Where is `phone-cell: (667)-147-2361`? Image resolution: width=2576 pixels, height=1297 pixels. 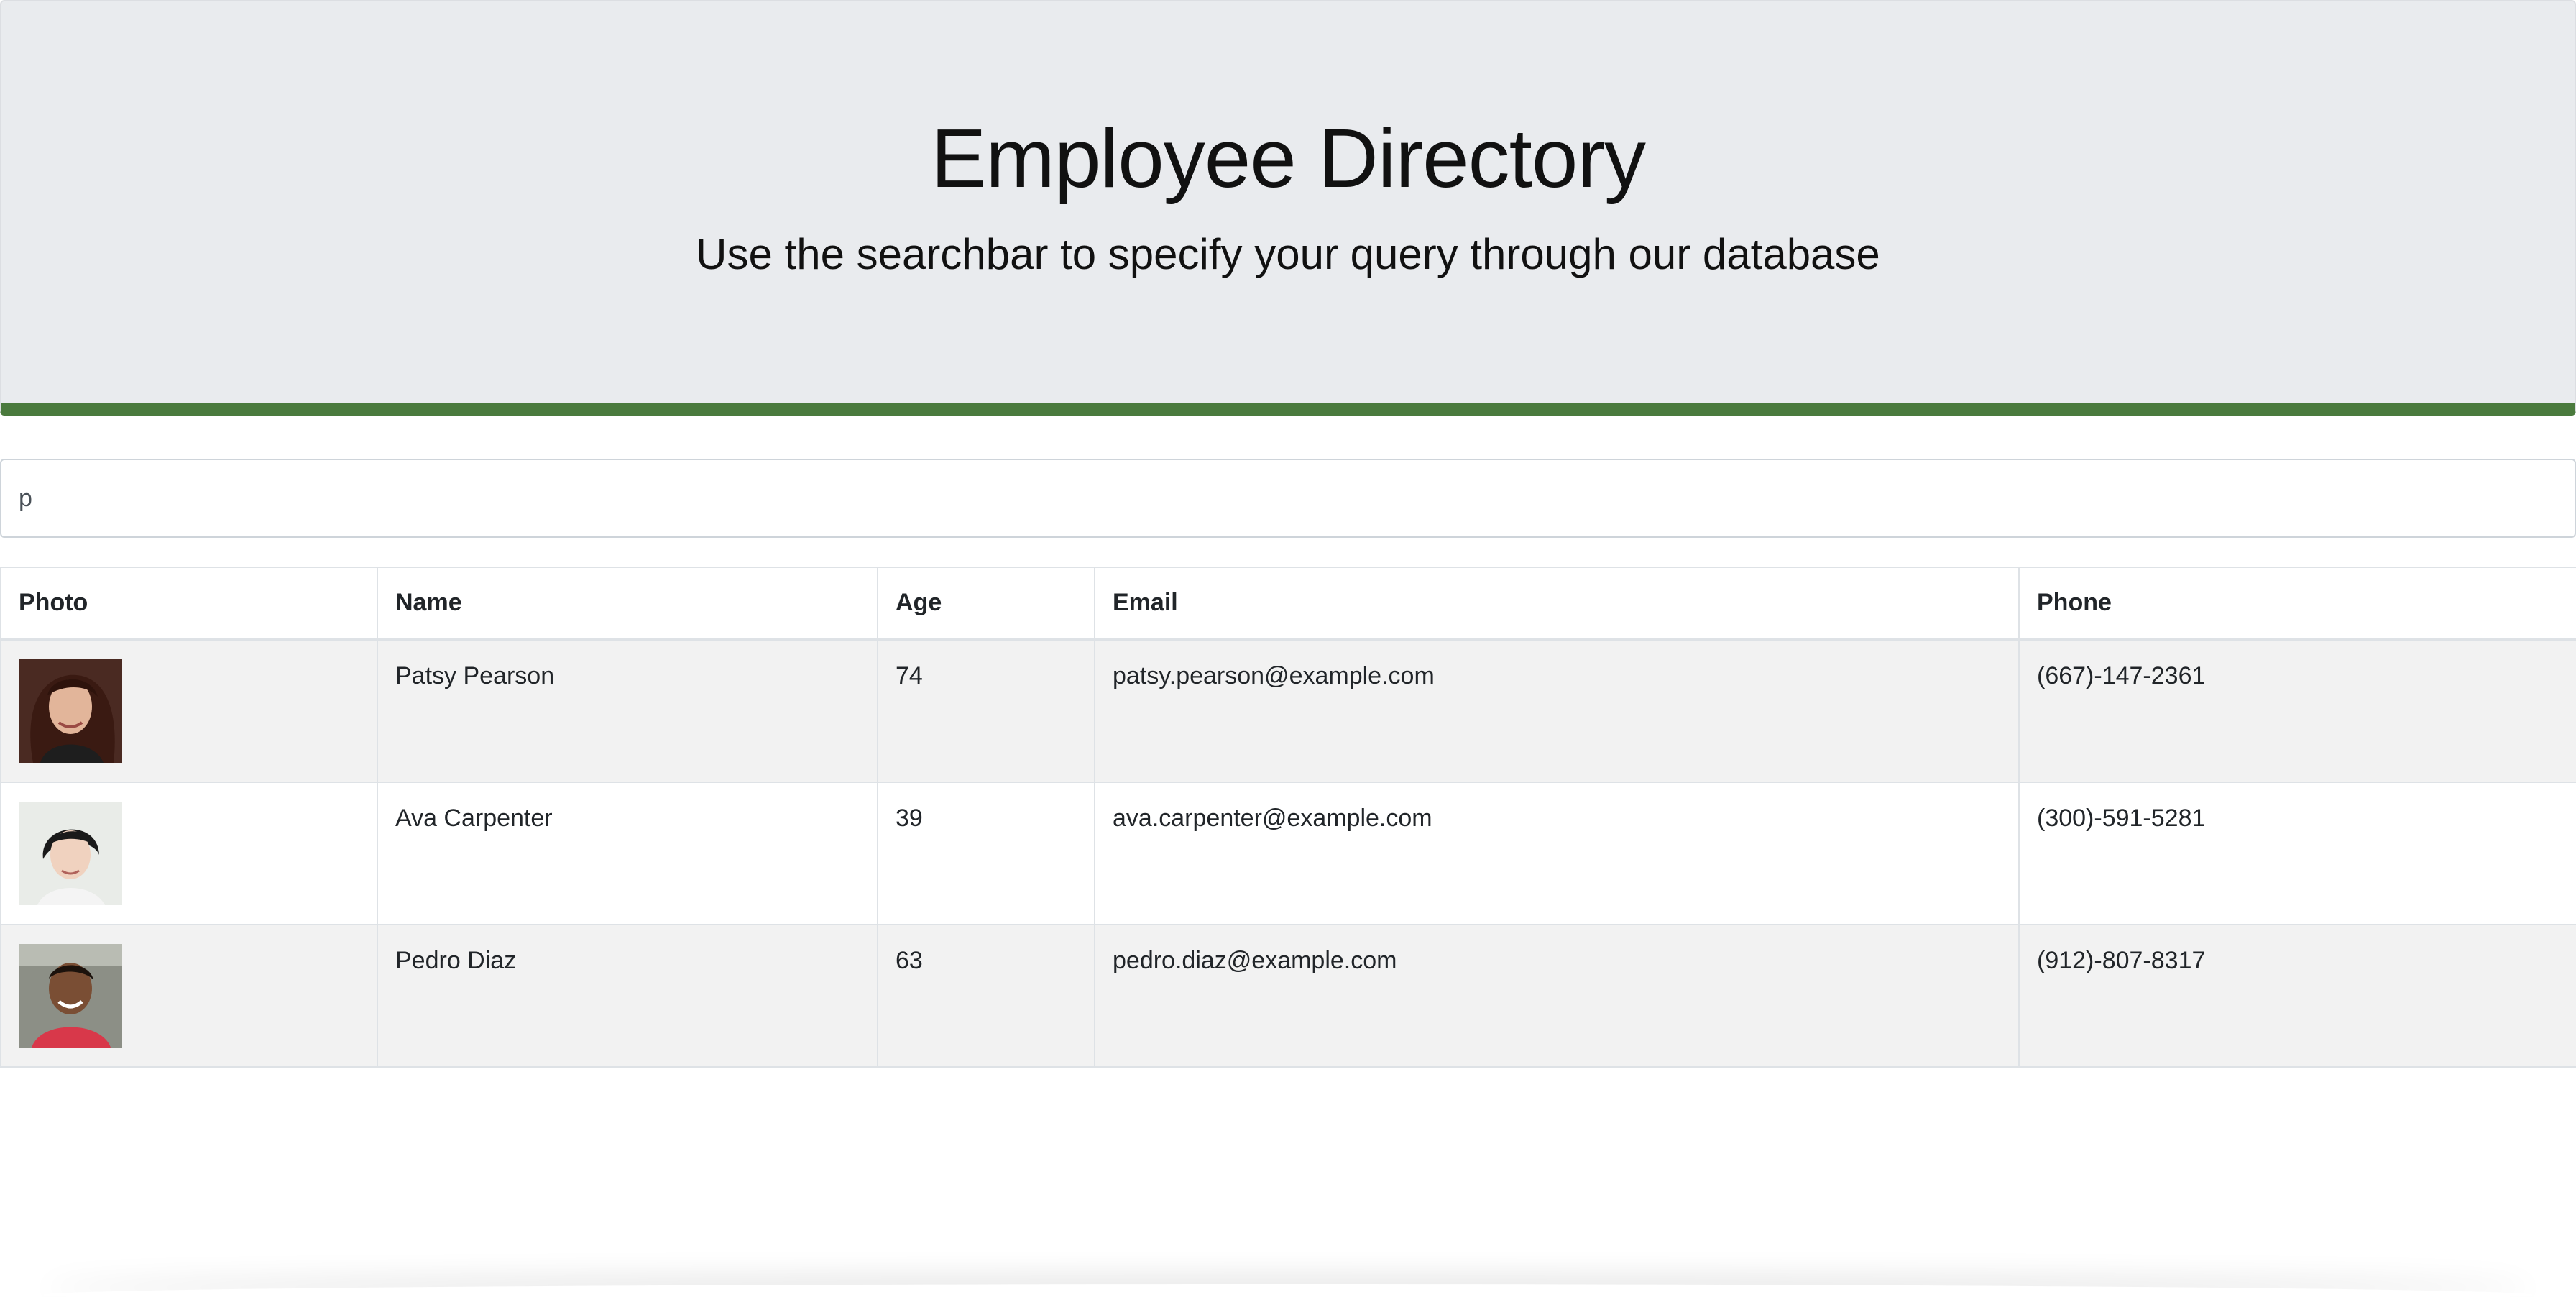 phone-cell: (667)-147-2361 is located at coordinates (2297, 710).